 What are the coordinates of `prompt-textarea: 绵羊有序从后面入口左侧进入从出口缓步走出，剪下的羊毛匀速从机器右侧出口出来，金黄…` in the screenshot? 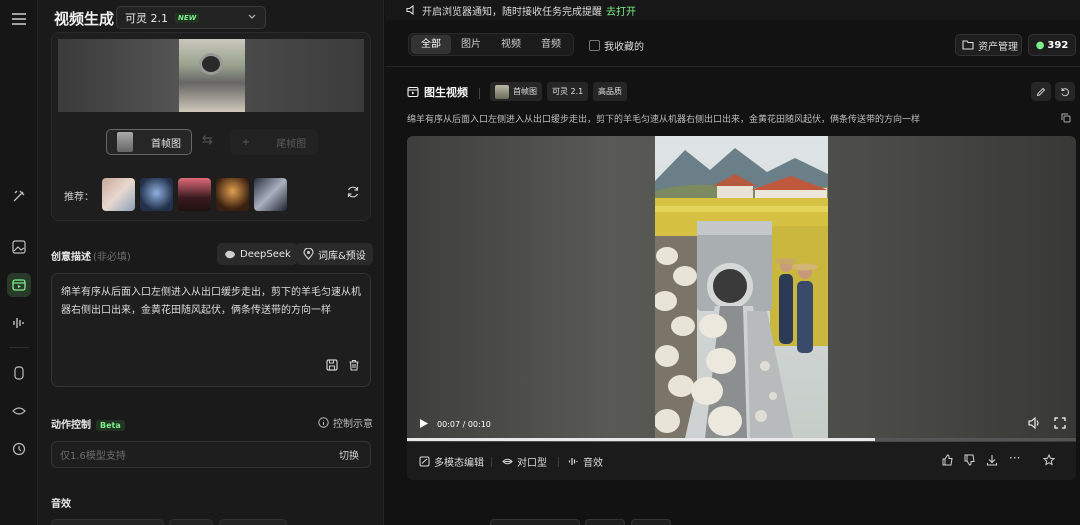 It's located at (211, 330).